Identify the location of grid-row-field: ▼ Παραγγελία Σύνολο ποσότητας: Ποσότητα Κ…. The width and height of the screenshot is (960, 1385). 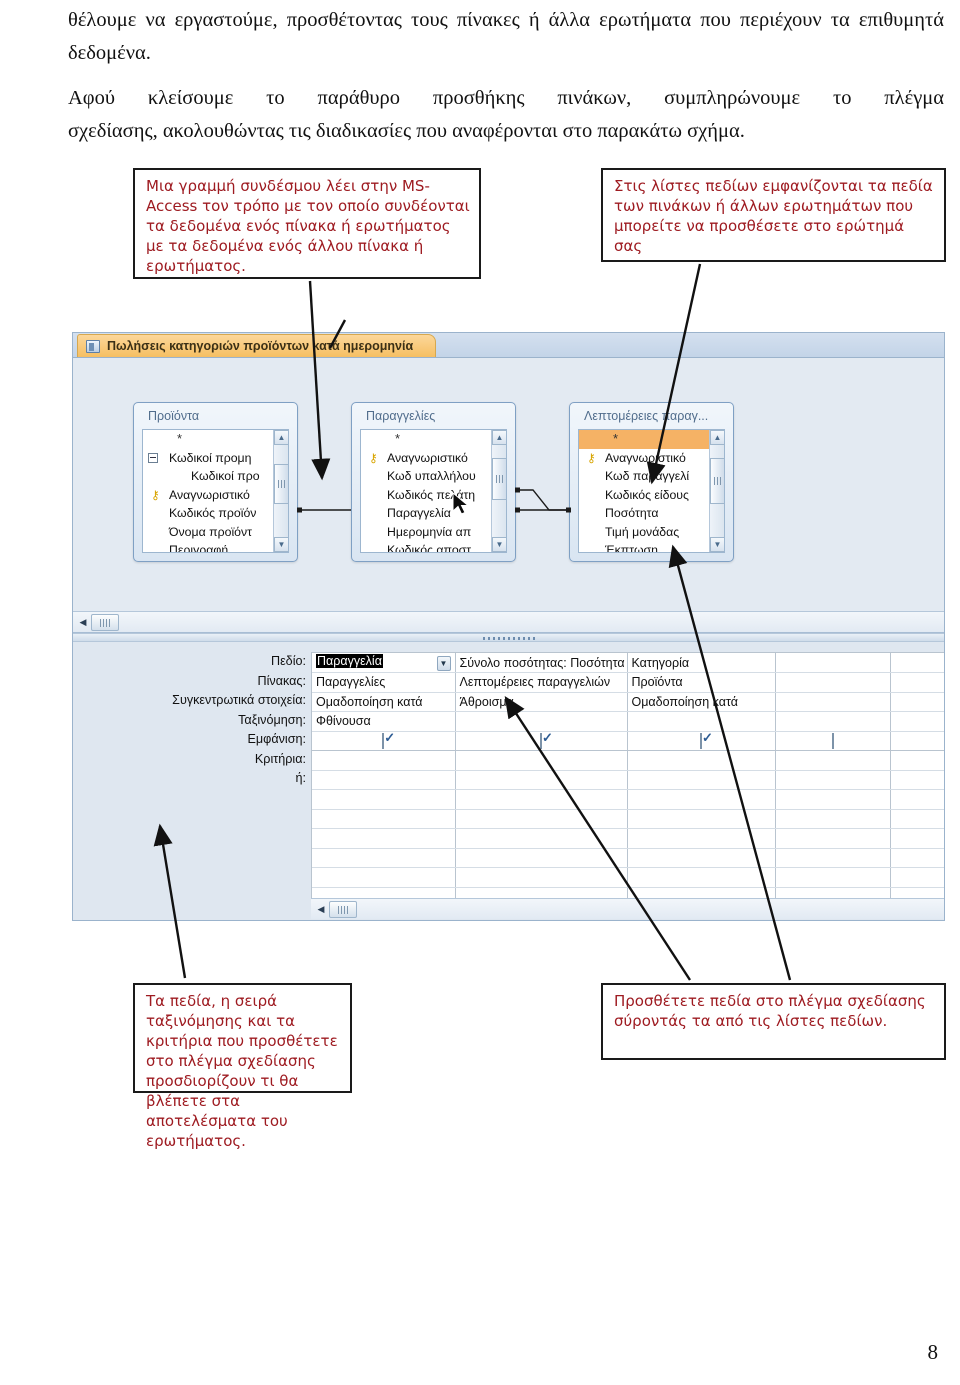
(628, 663).